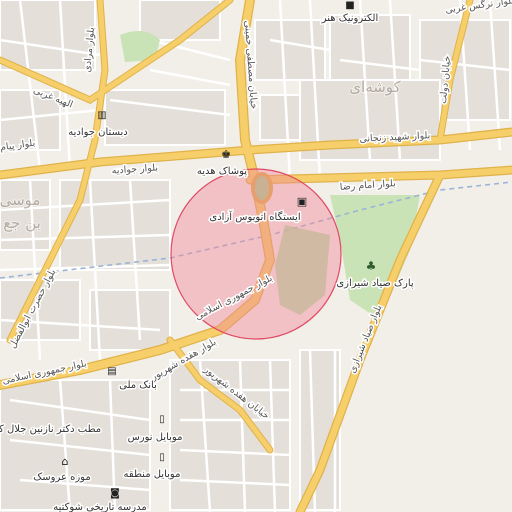 The image size is (512, 512). I want to click on poi-label: موبایل منطقه, so click(152, 474).